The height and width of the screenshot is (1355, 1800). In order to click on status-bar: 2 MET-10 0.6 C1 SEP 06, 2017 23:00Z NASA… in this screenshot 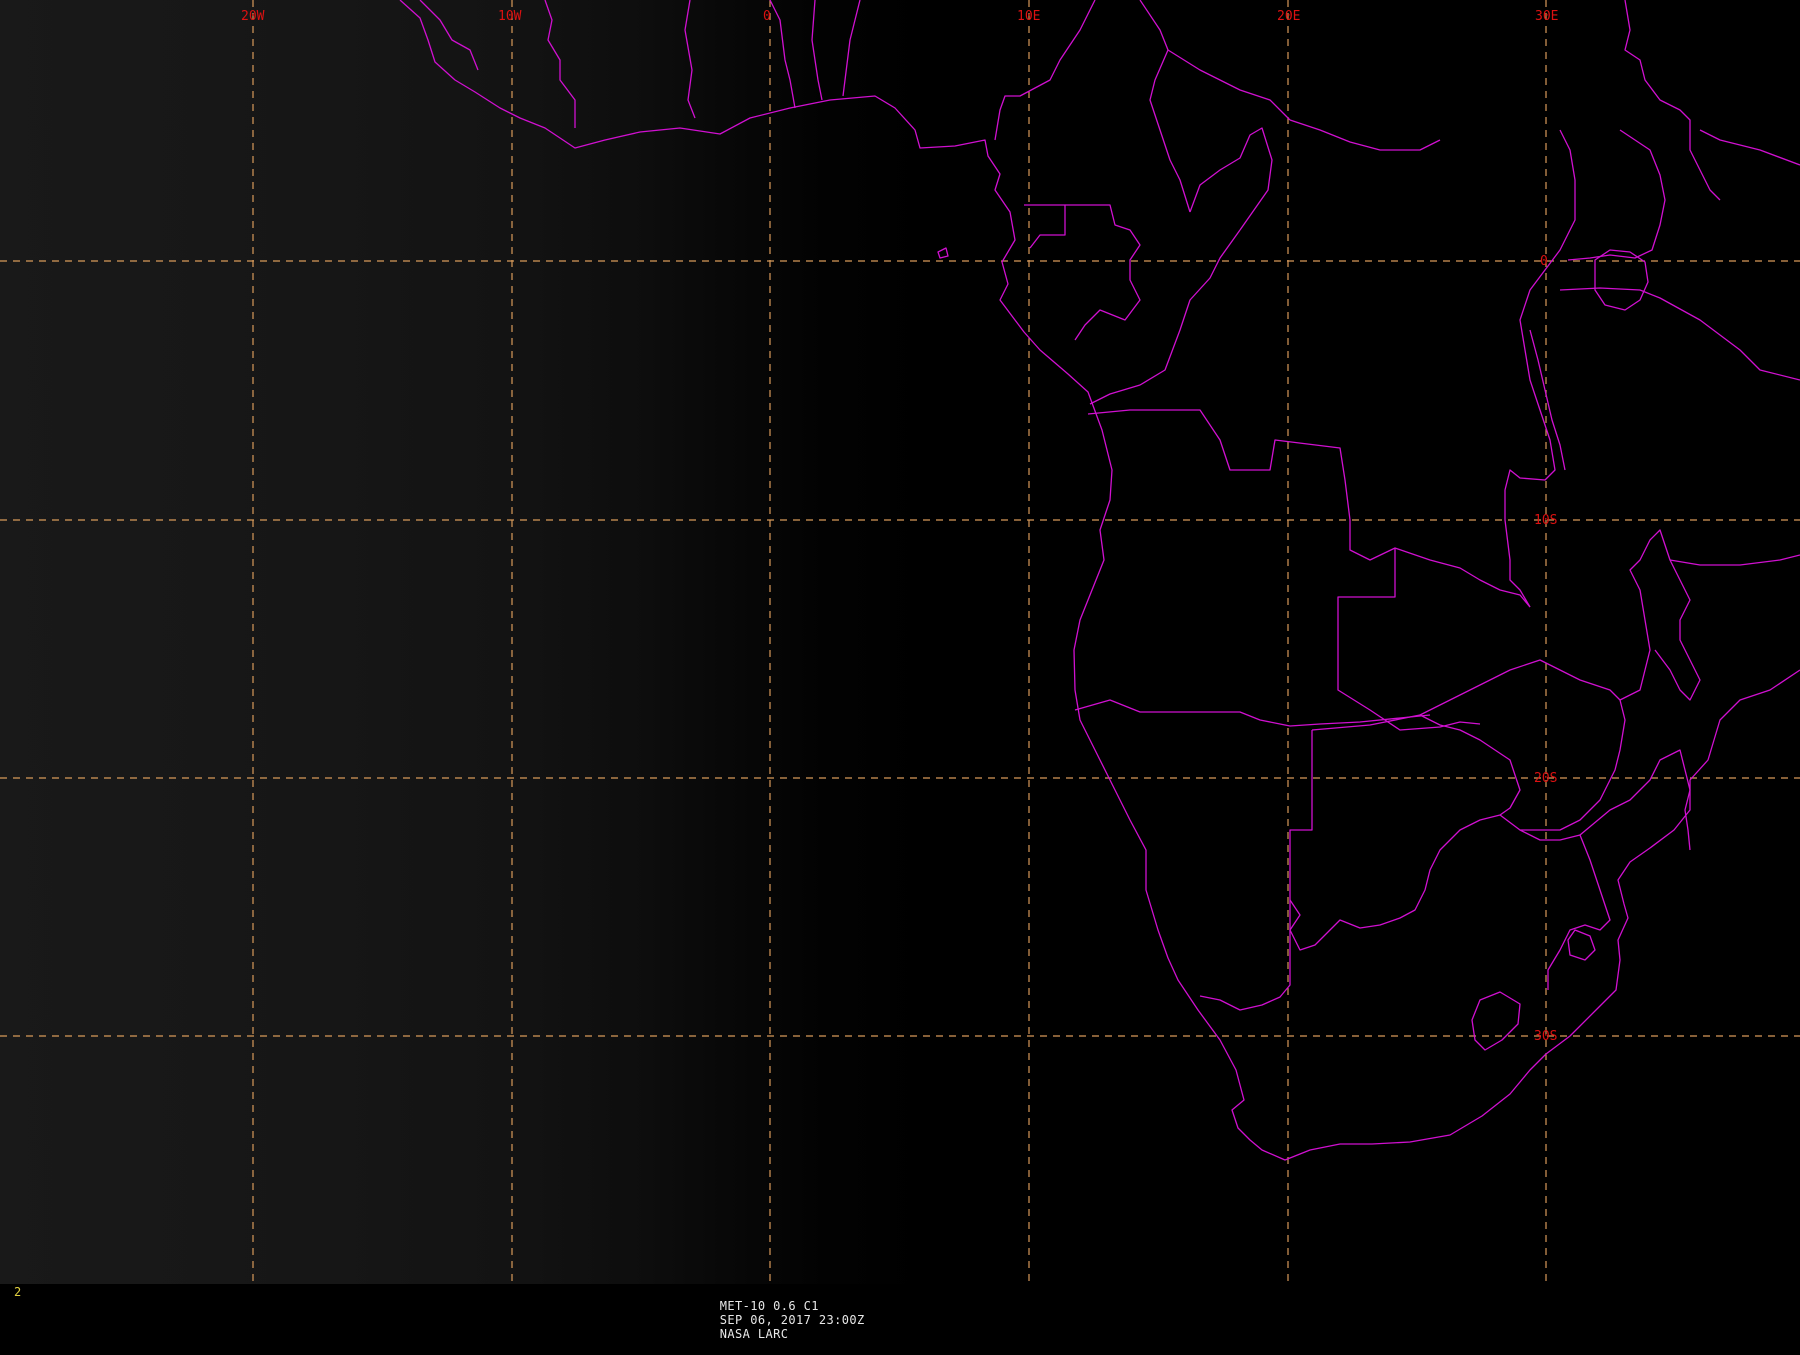, I will do `click(900, 1312)`.